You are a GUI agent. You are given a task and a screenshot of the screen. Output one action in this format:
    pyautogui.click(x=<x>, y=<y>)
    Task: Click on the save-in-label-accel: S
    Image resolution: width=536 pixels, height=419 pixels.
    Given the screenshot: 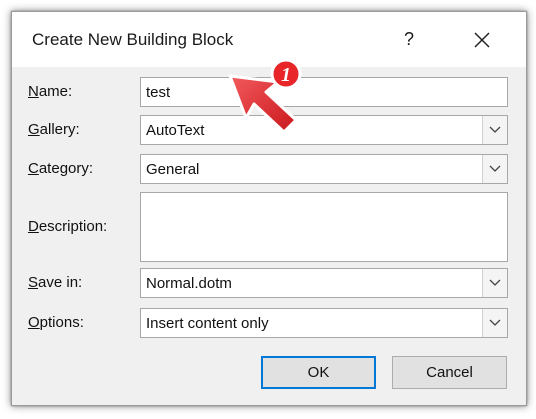 What is the action you would take?
    pyautogui.click(x=33, y=282)
    